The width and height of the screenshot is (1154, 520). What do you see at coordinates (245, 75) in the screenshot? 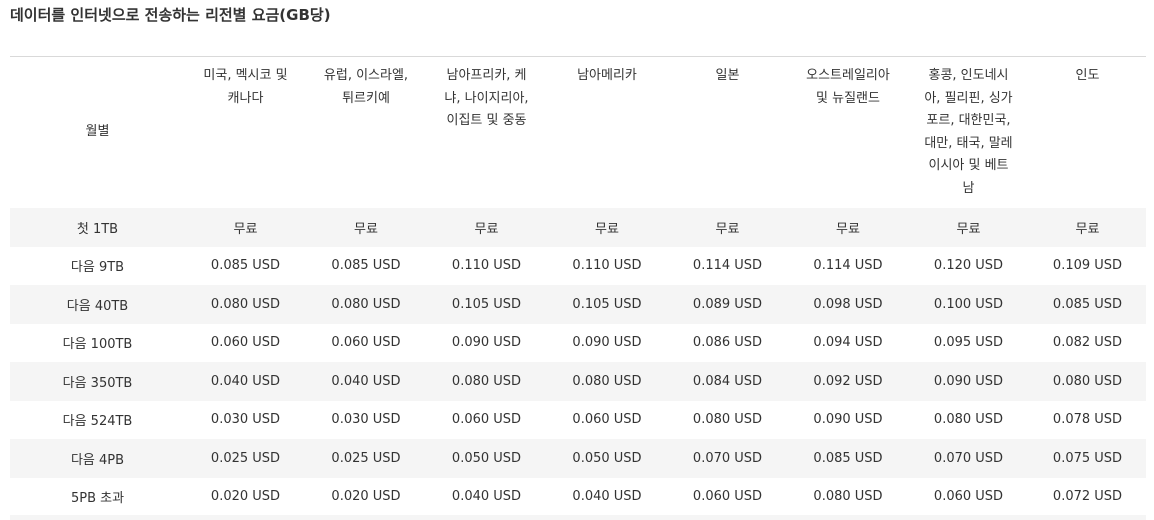
I see `column-header-label-line: 미국, 멕시코 및` at bounding box center [245, 75].